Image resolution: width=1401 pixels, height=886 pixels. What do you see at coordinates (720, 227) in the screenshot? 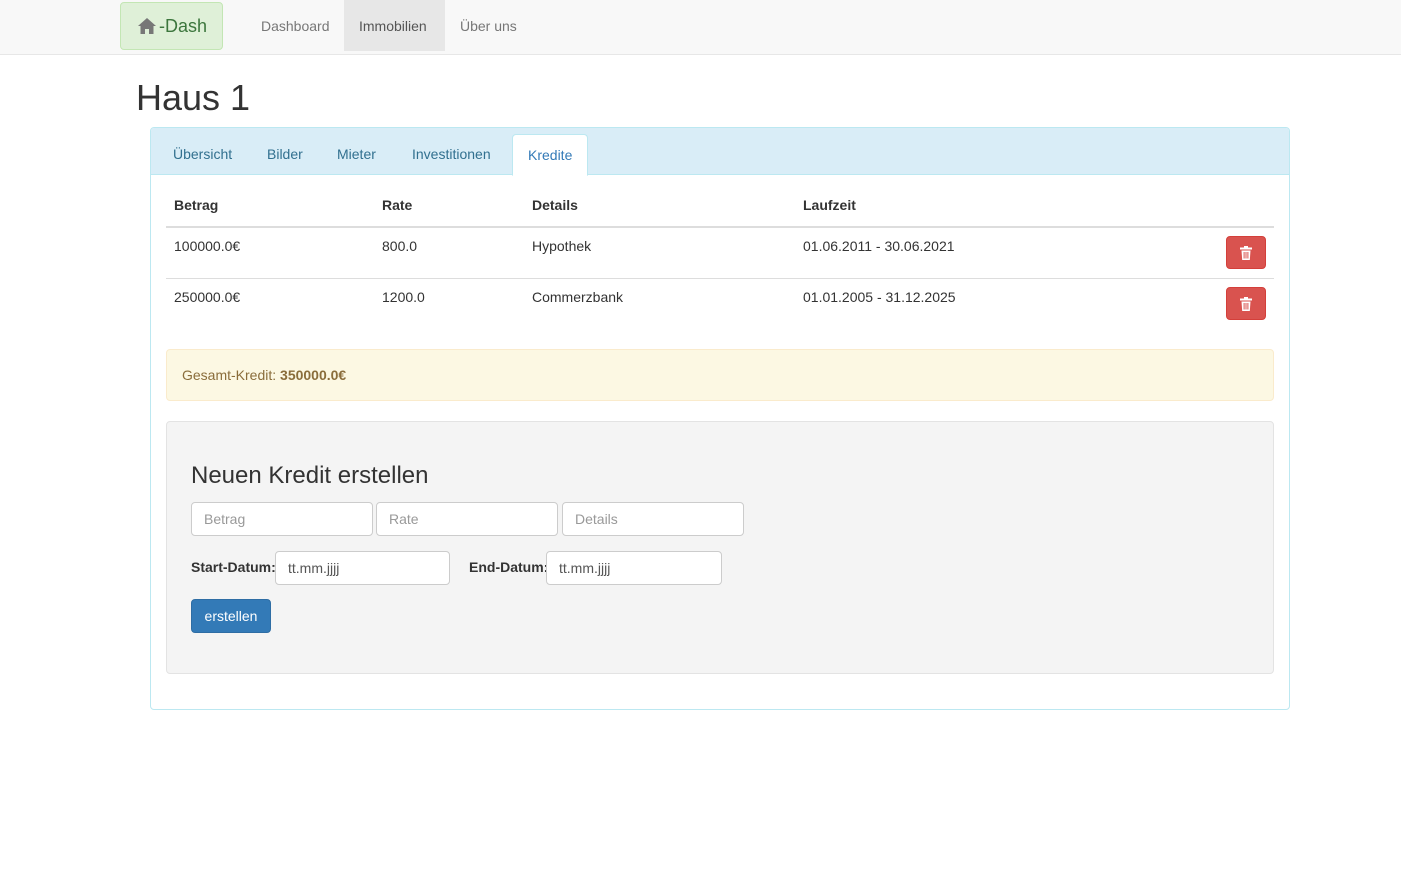
I see `table-header-divider` at bounding box center [720, 227].